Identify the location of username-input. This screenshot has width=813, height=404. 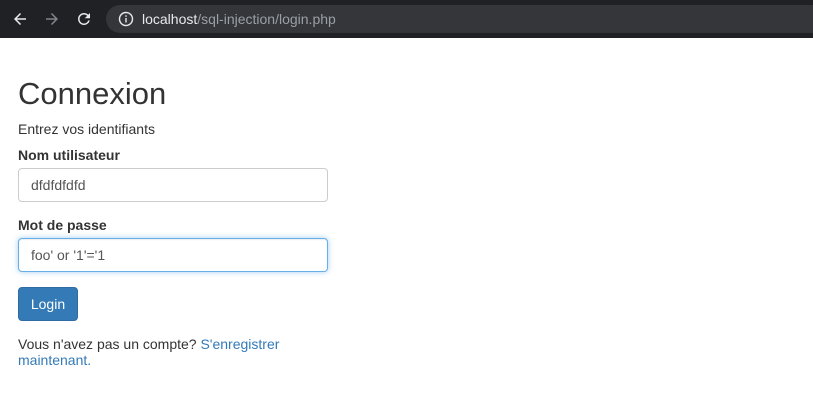
(173, 185).